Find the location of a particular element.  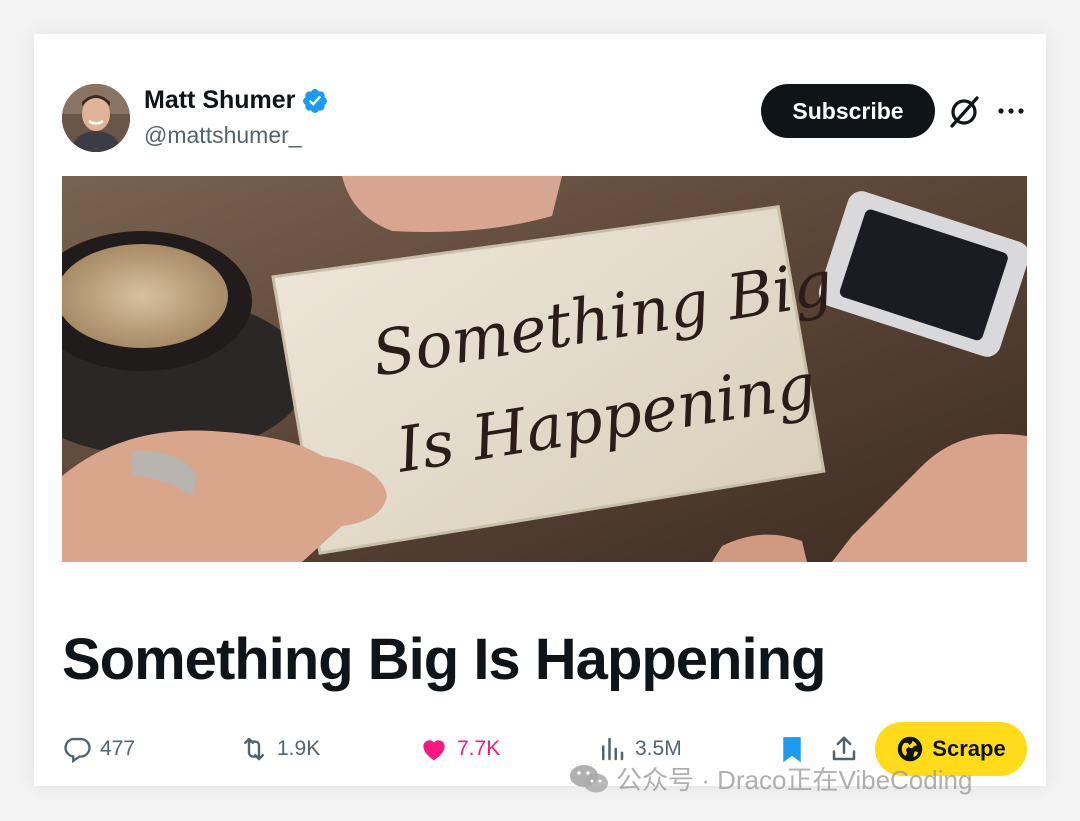

more-options-icon is located at coordinates (1011, 111).